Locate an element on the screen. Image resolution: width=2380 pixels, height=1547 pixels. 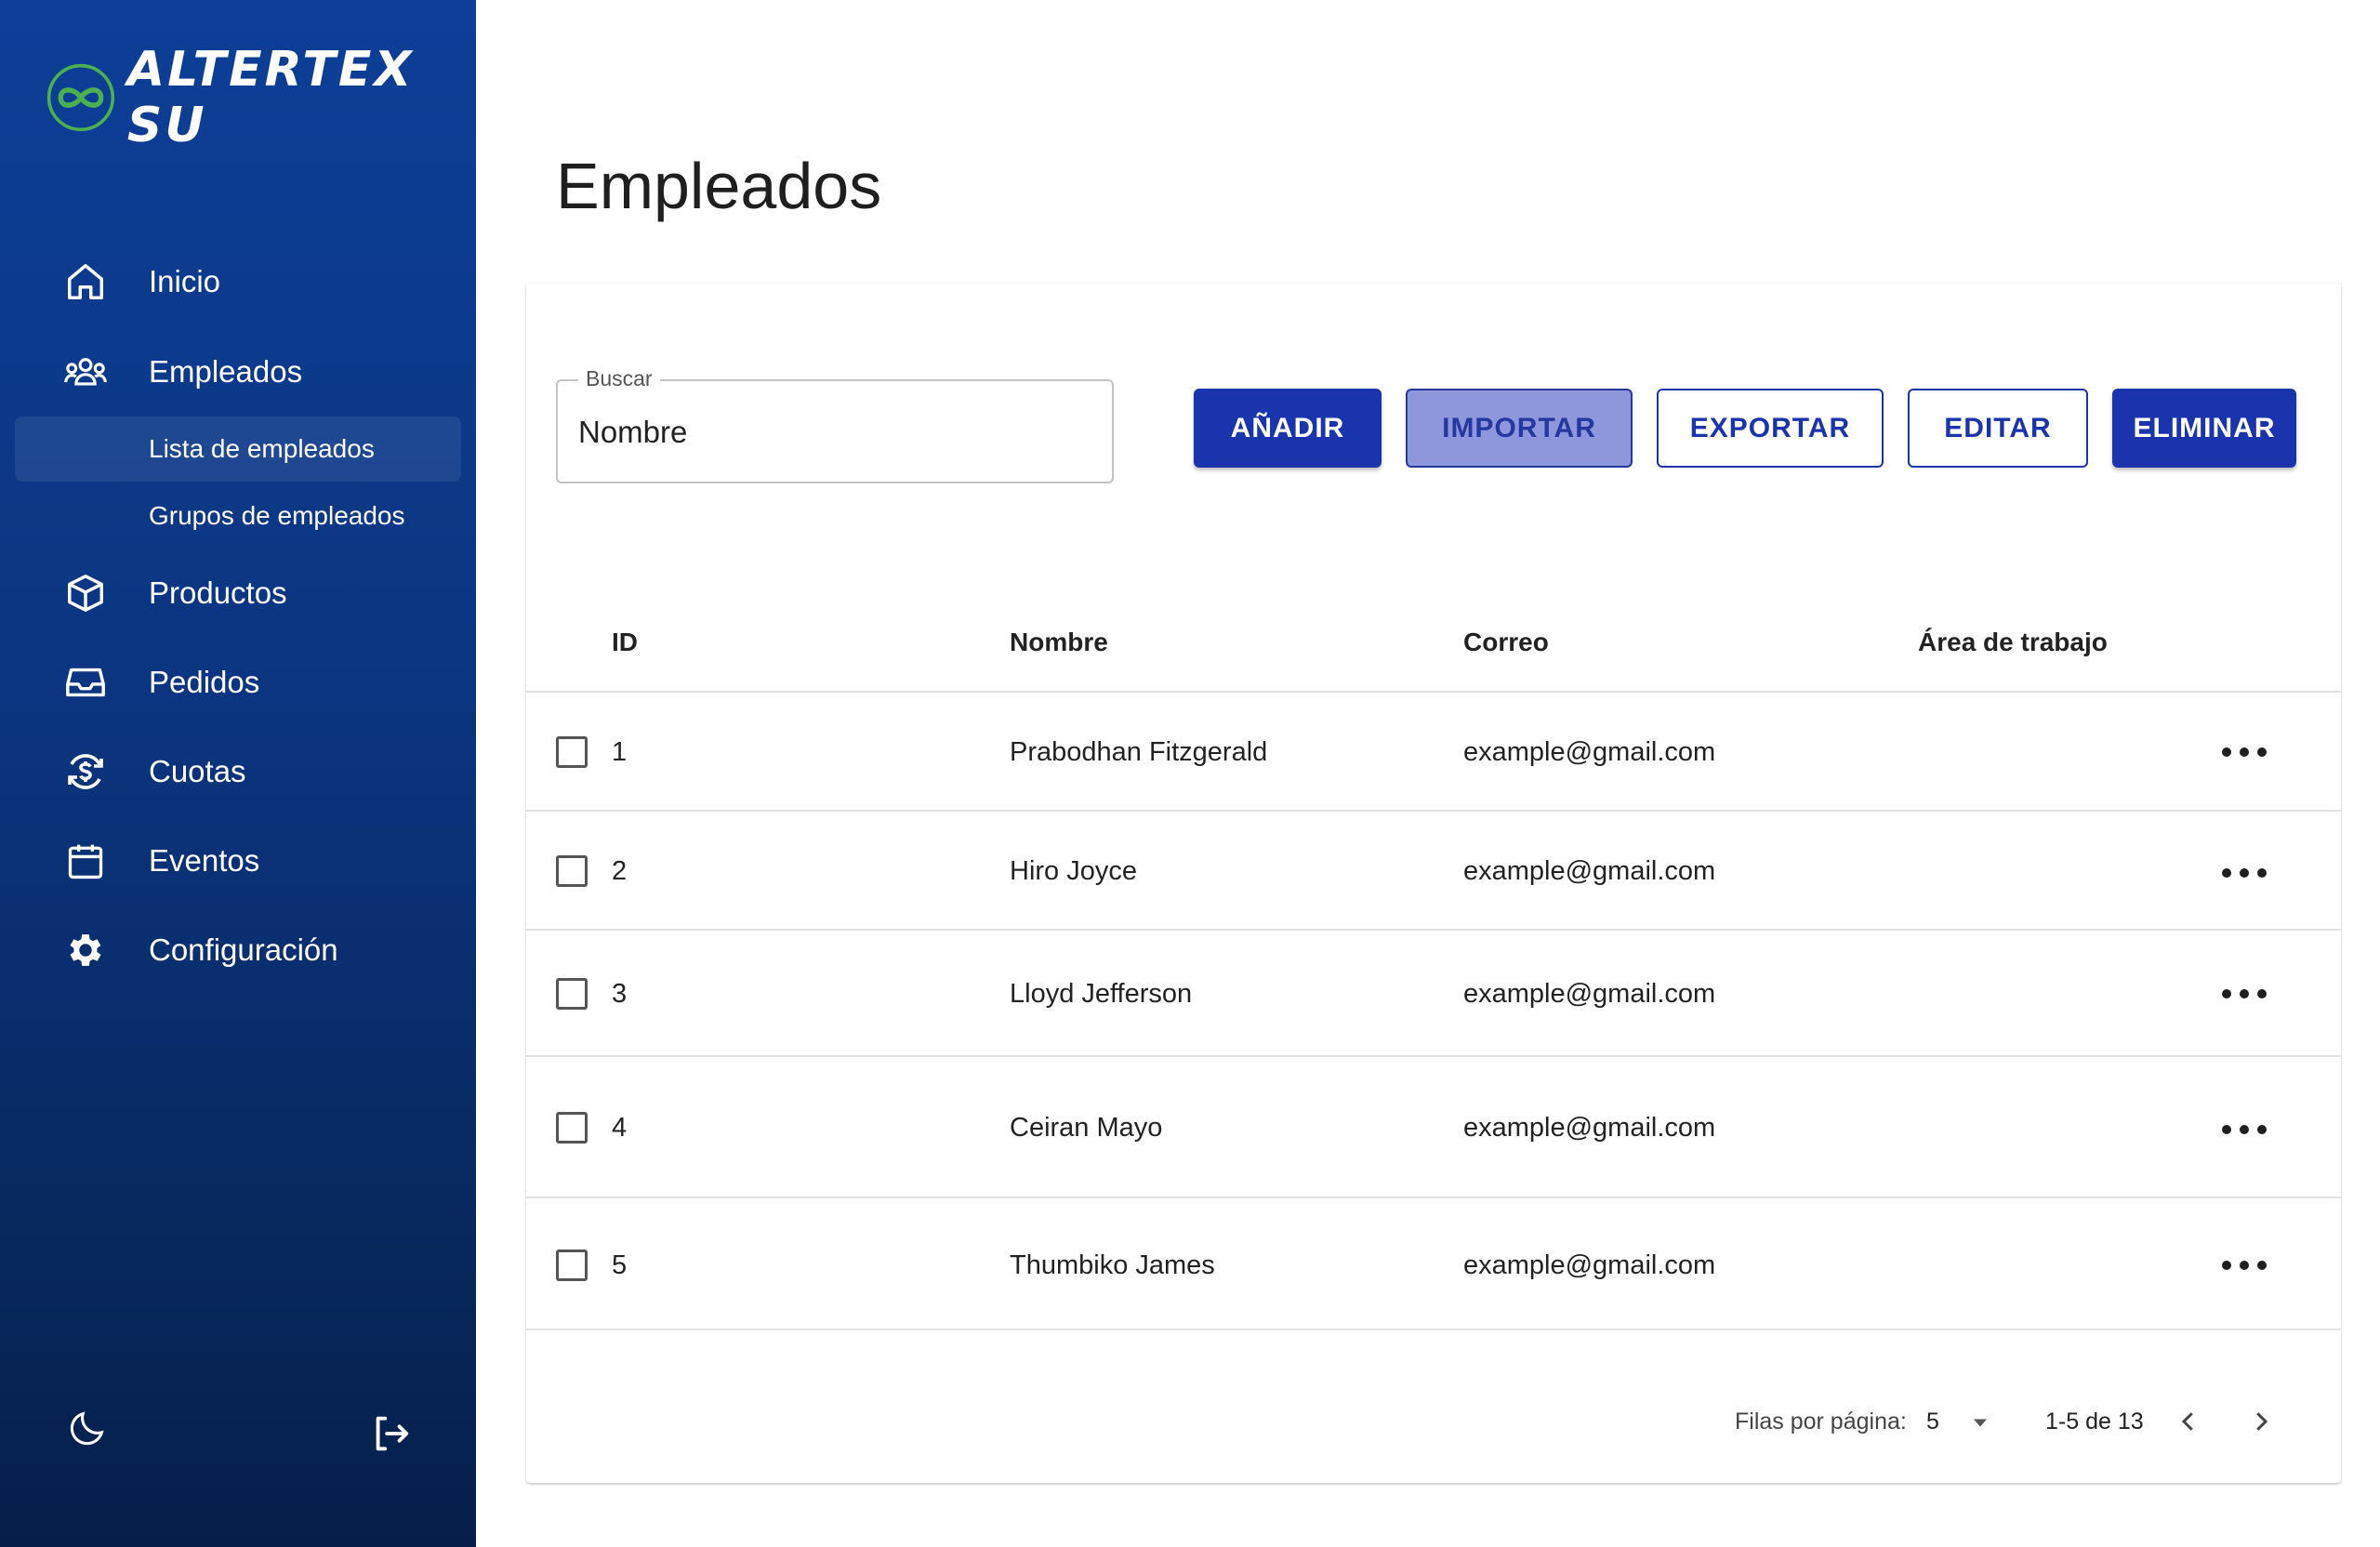
dark-mode-toggle is located at coordinates (87, 1428).